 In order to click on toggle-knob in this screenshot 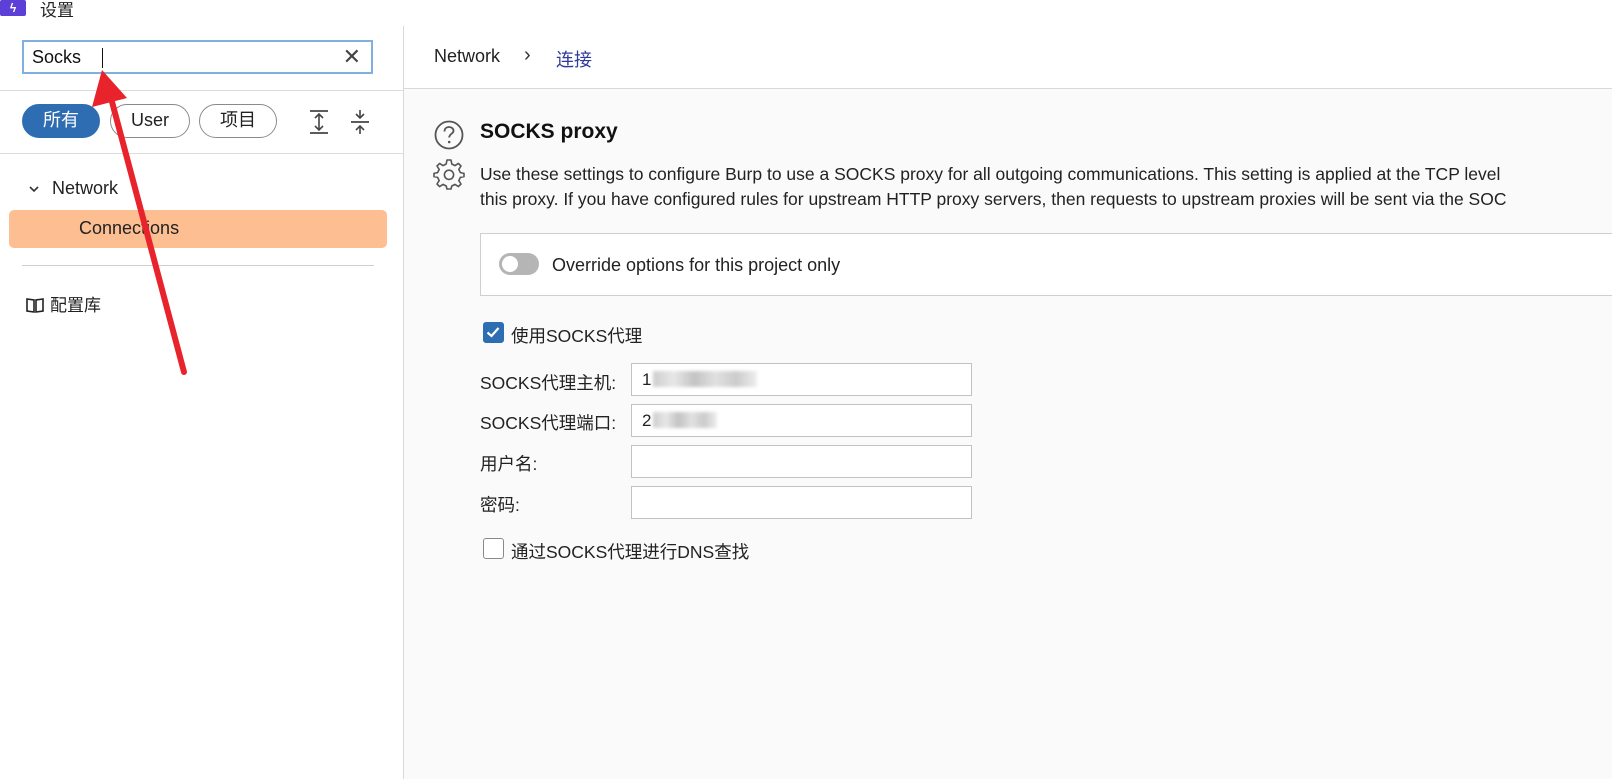, I will do `click(510, 264)`.